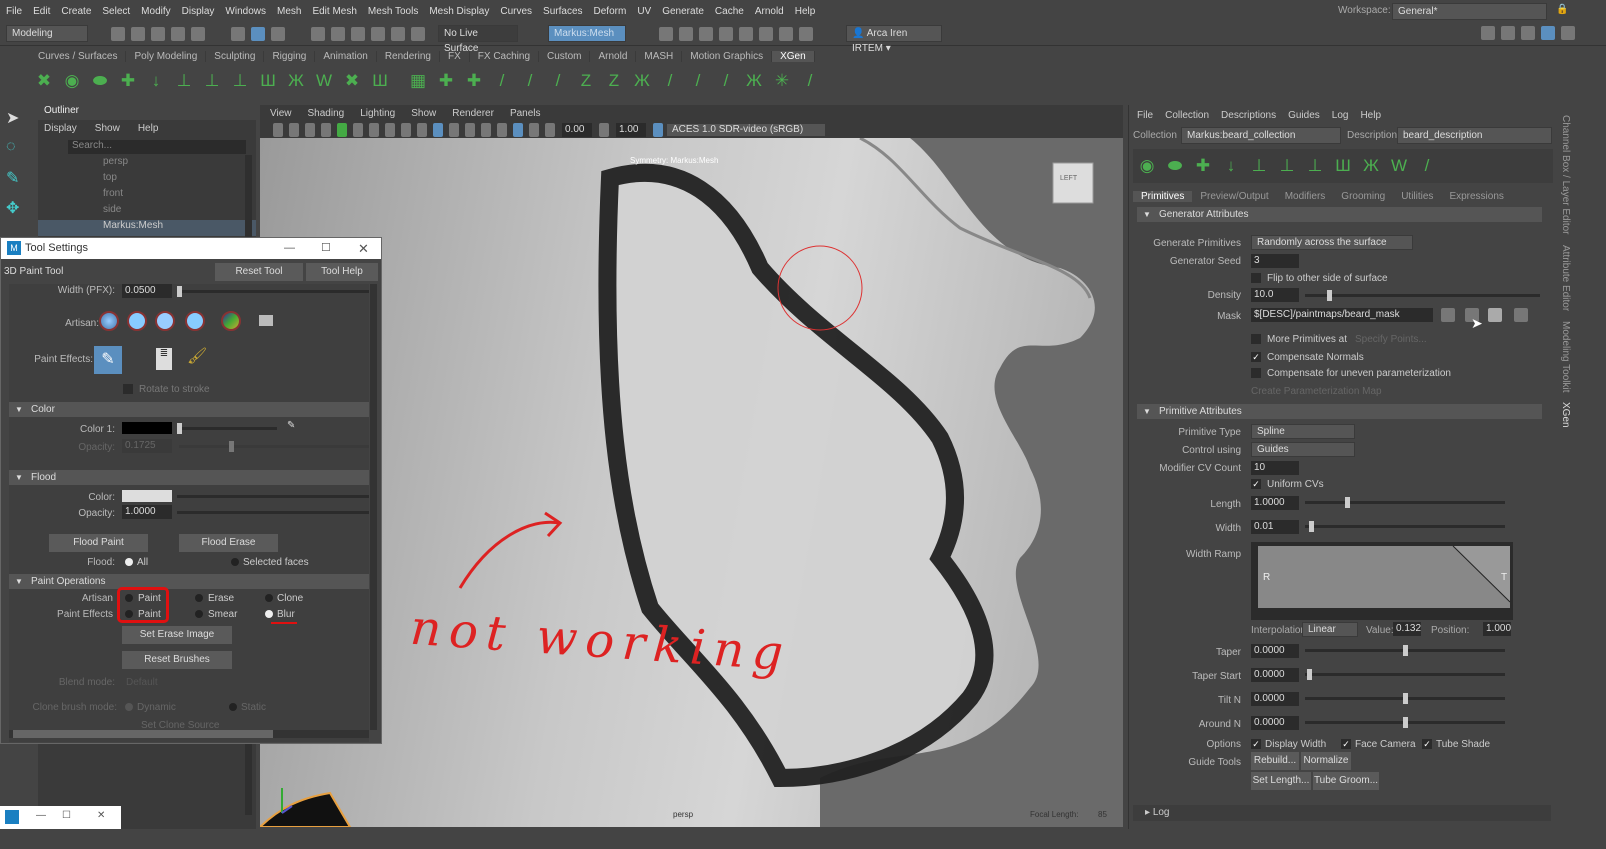 This screenshot has width=1606, height=849. I want to click on outliner-item-markus-mesh: Markus:Mesh, so click(147, 228).